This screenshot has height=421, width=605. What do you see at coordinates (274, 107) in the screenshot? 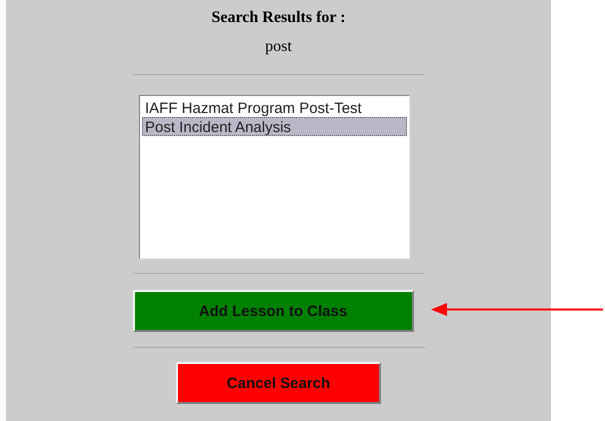
I see `result-item: IAFF Hazmat Program Post-Test` at bounding box center [274, 107].